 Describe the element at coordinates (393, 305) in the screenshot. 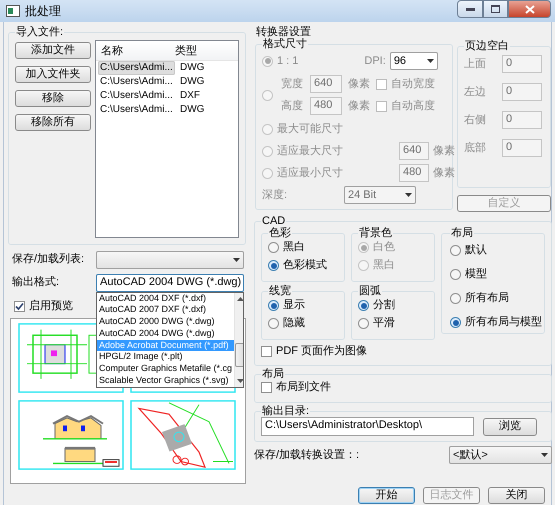

I see `radio-button: 分割` at that location.